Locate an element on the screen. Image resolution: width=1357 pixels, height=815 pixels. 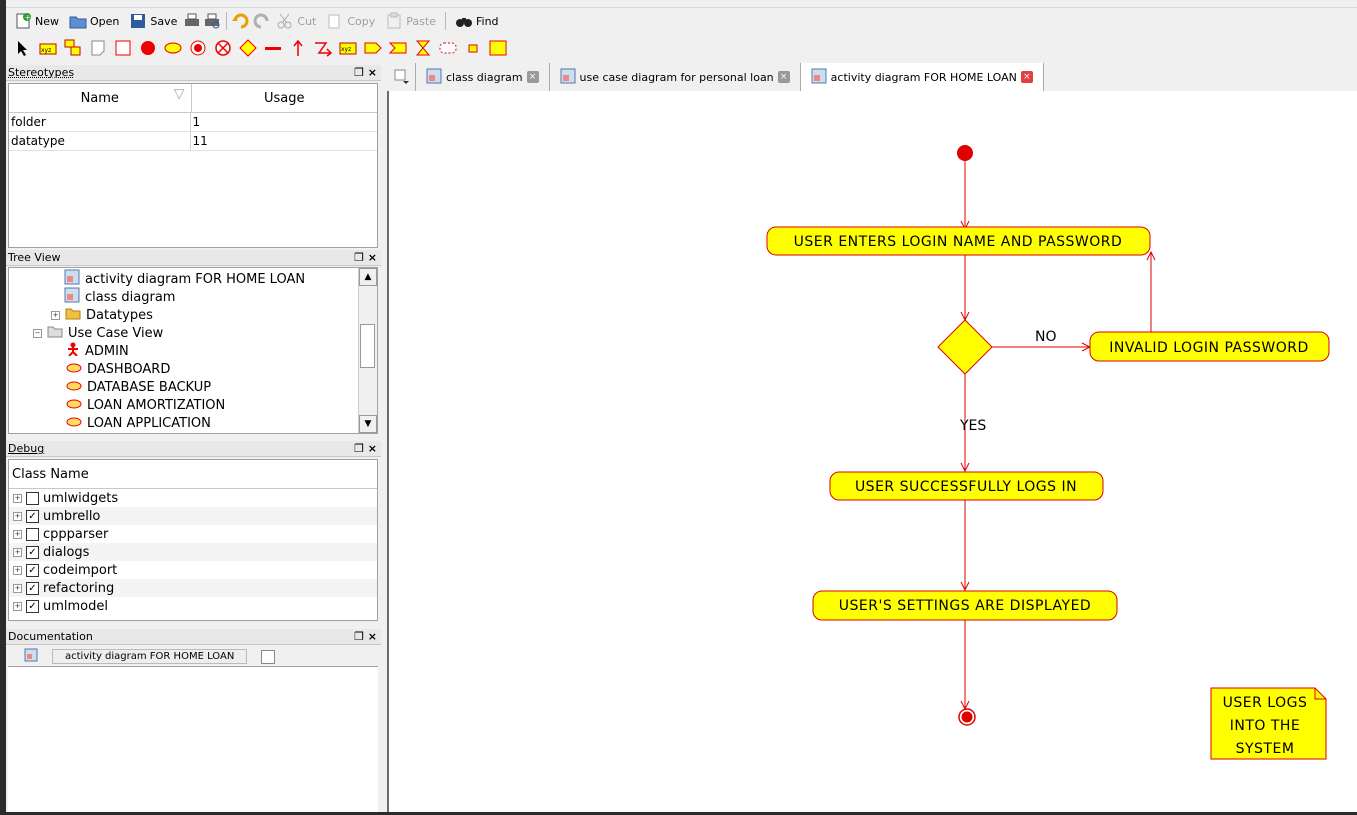
fork-icon is located at coordinates (273, 48).